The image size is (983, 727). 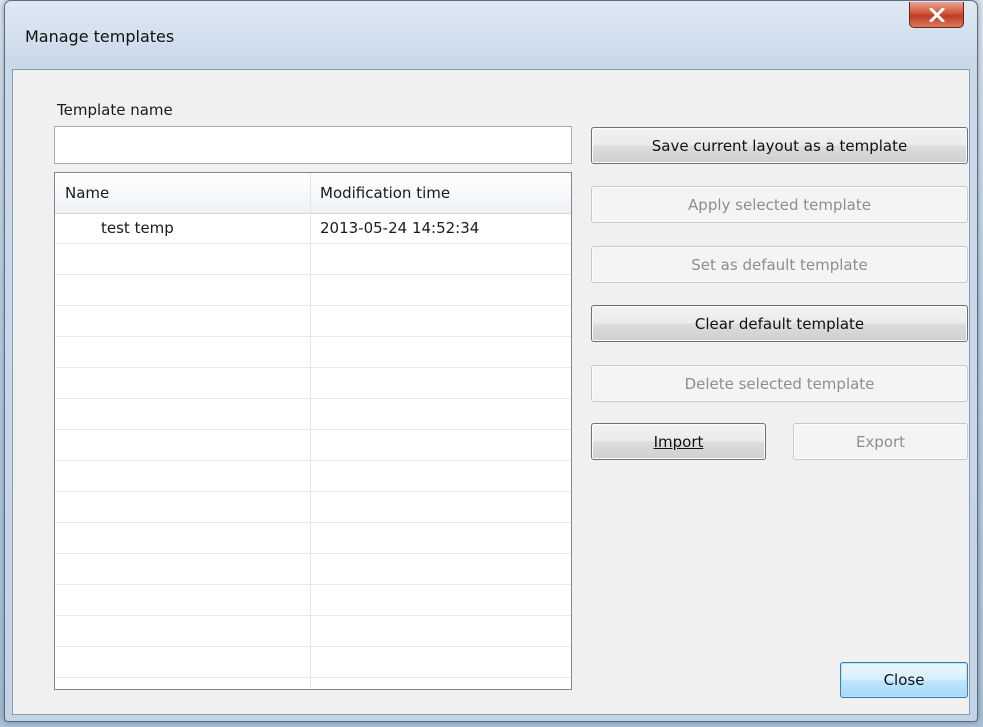 I want to click on window-title: Manage templates, so click(x=100, y=36).